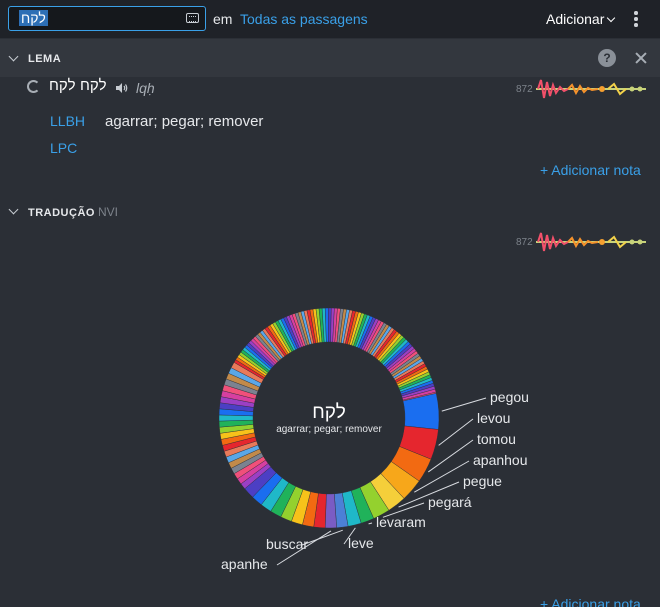  I want to click on scope-prefix-label: em, so click(223, 19).